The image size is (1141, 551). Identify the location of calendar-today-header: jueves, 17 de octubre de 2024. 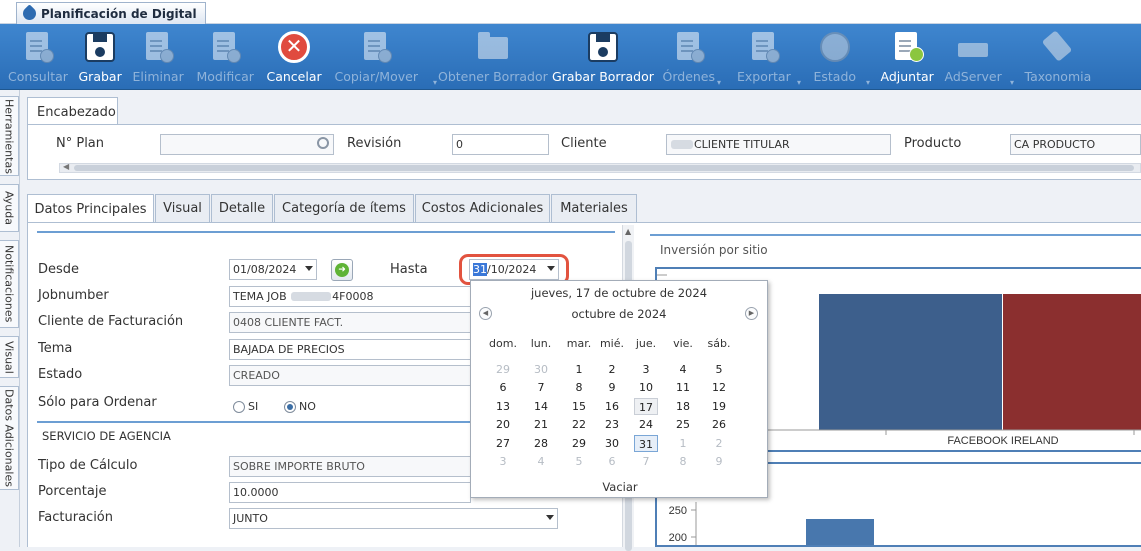
(619, 293).